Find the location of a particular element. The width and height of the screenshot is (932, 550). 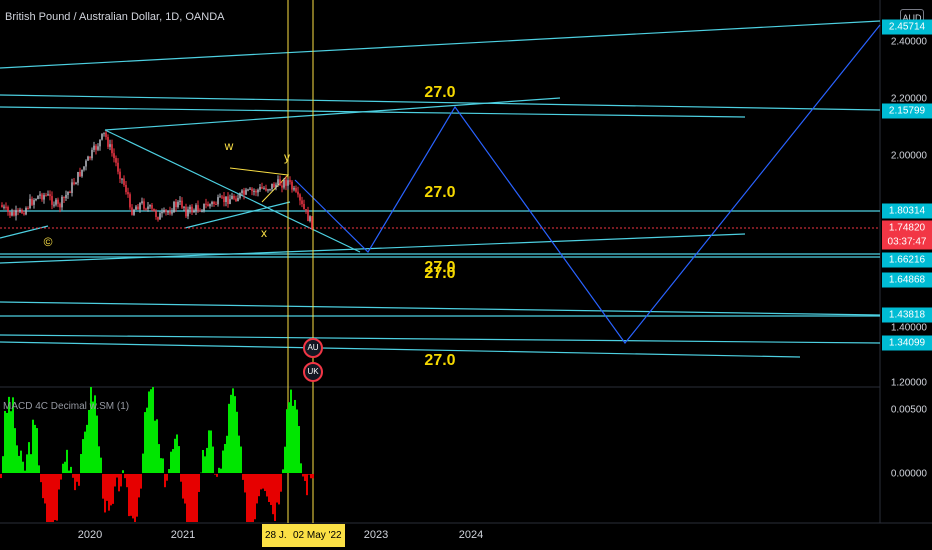

price-tag: 1.34099 is located at coordinates (907, 343).